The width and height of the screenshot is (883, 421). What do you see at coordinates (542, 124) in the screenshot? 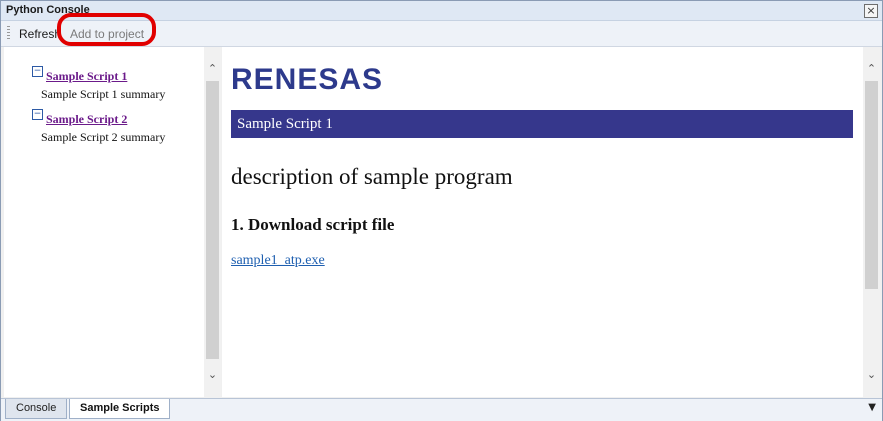
I see `section-title-bar: Sample Script 1` at bounding box center [542, 124].